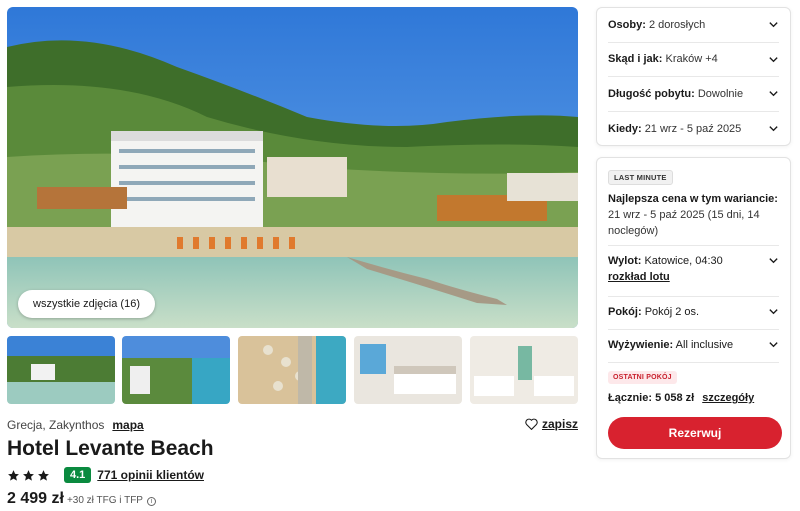  I want to click on save-button: zapisz, so click(551, 424).